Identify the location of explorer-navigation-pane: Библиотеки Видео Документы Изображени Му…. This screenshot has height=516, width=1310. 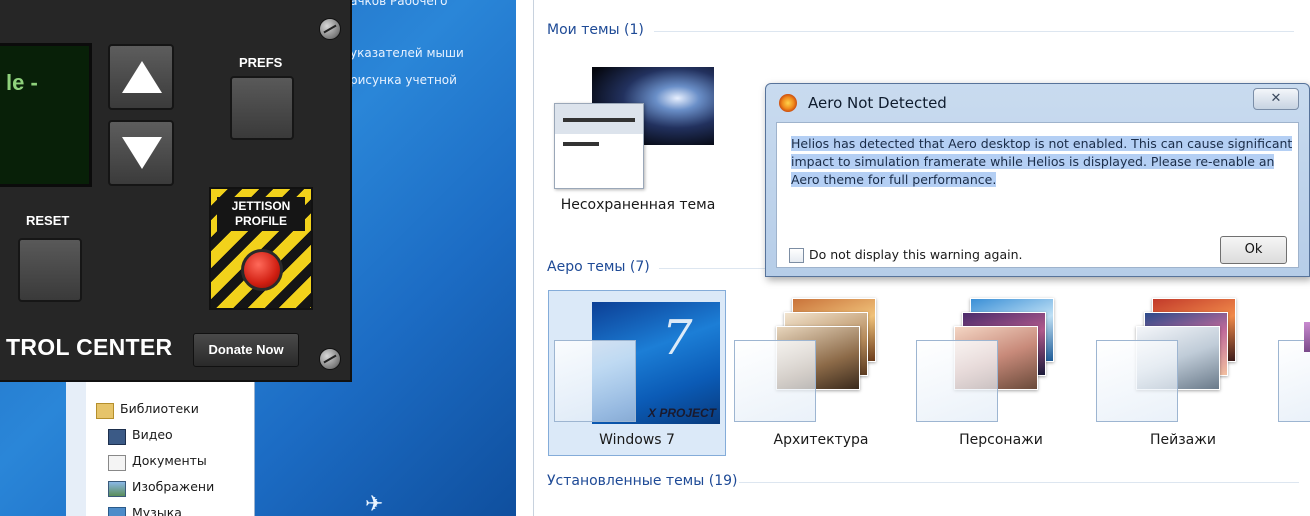
(160, 448).